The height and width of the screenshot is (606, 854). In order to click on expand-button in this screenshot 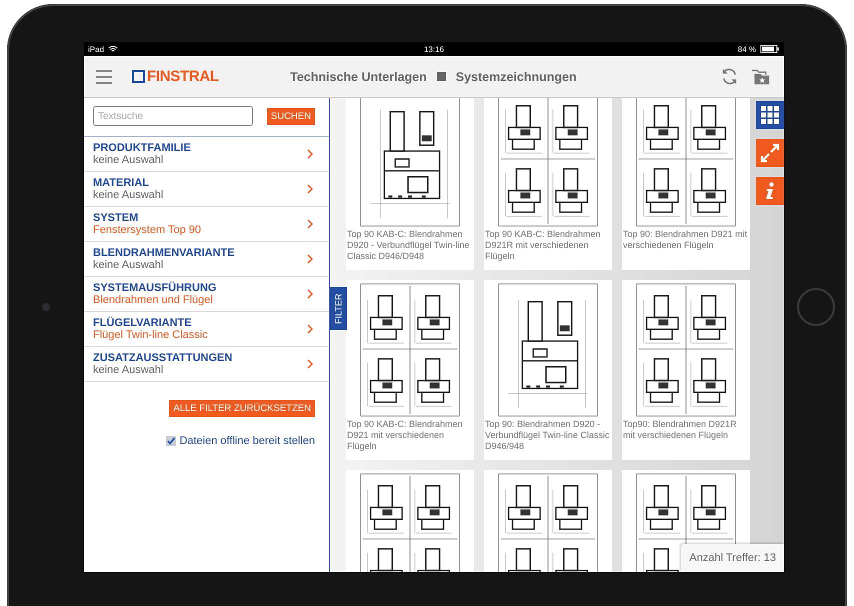, I will do `click(770, 153)`.